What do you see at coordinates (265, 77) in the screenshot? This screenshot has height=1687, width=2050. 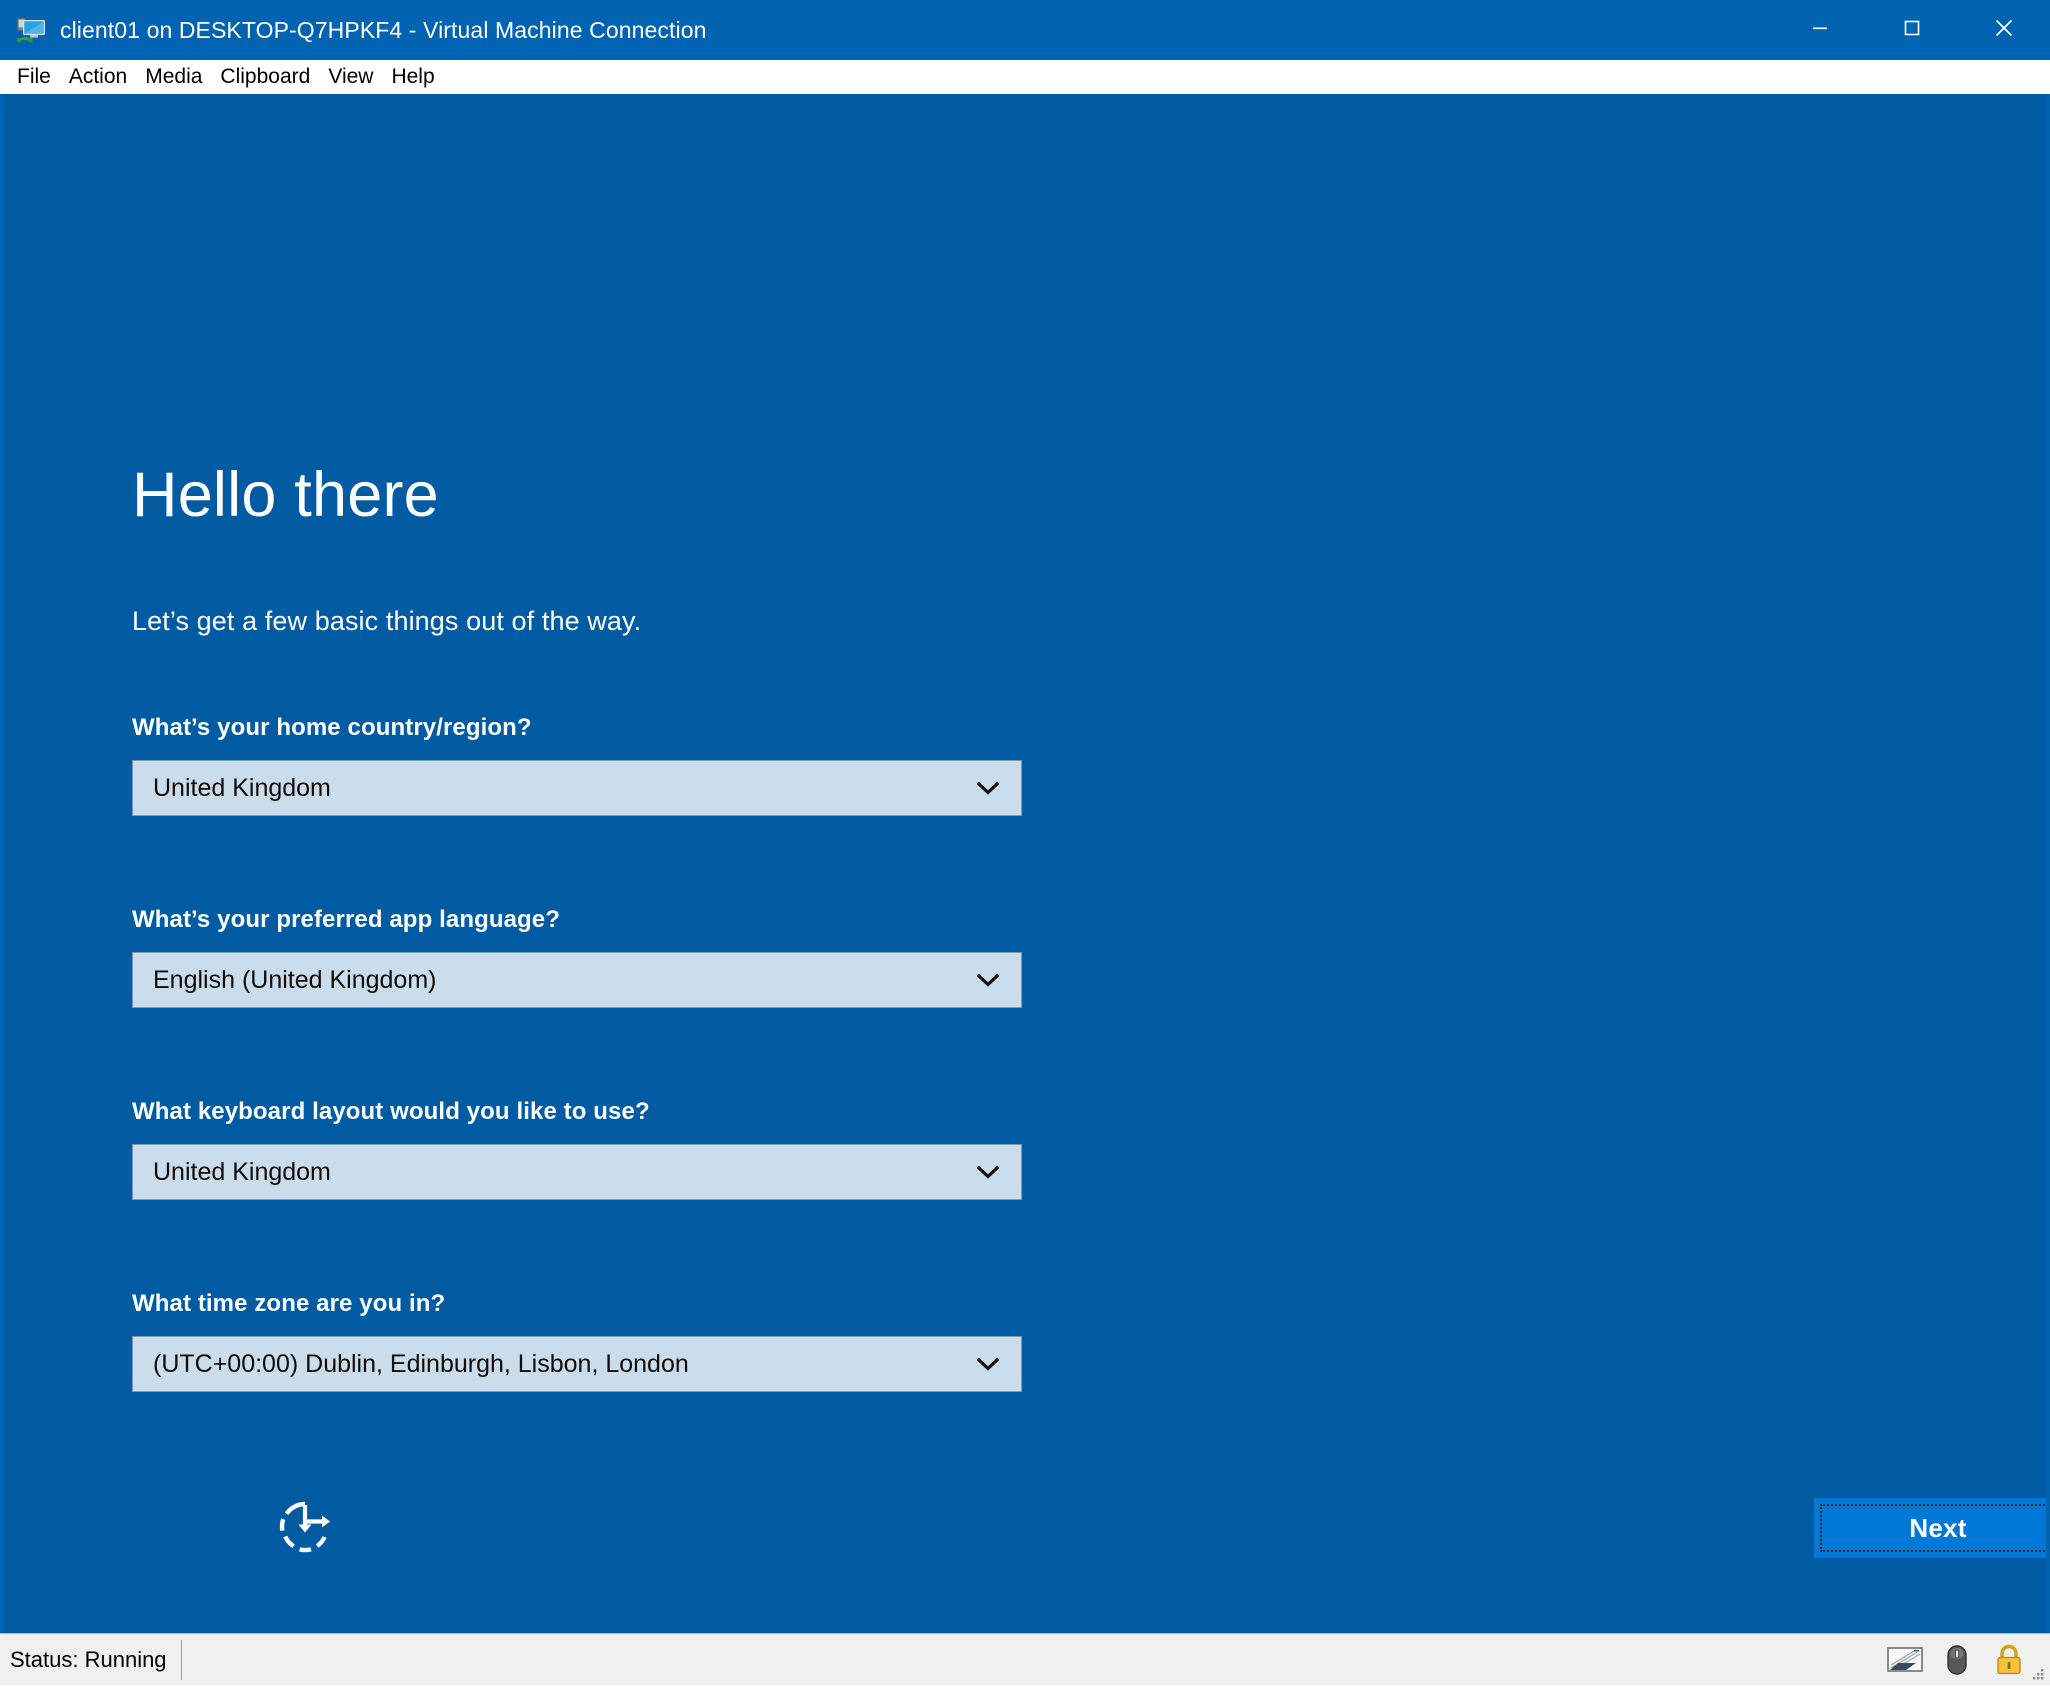 I see `menu-item-clipboard: Clipboard` at bounding box center [265, 77].